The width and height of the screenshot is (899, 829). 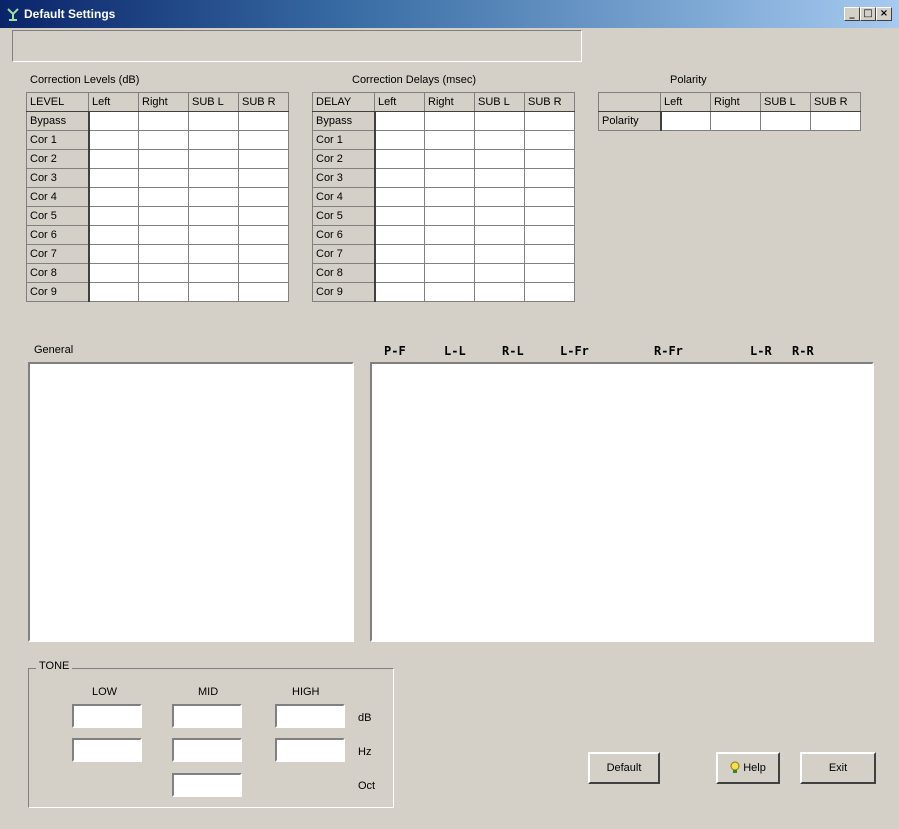 I want to click on tone-low-db-input, so click(x=107, y=716).